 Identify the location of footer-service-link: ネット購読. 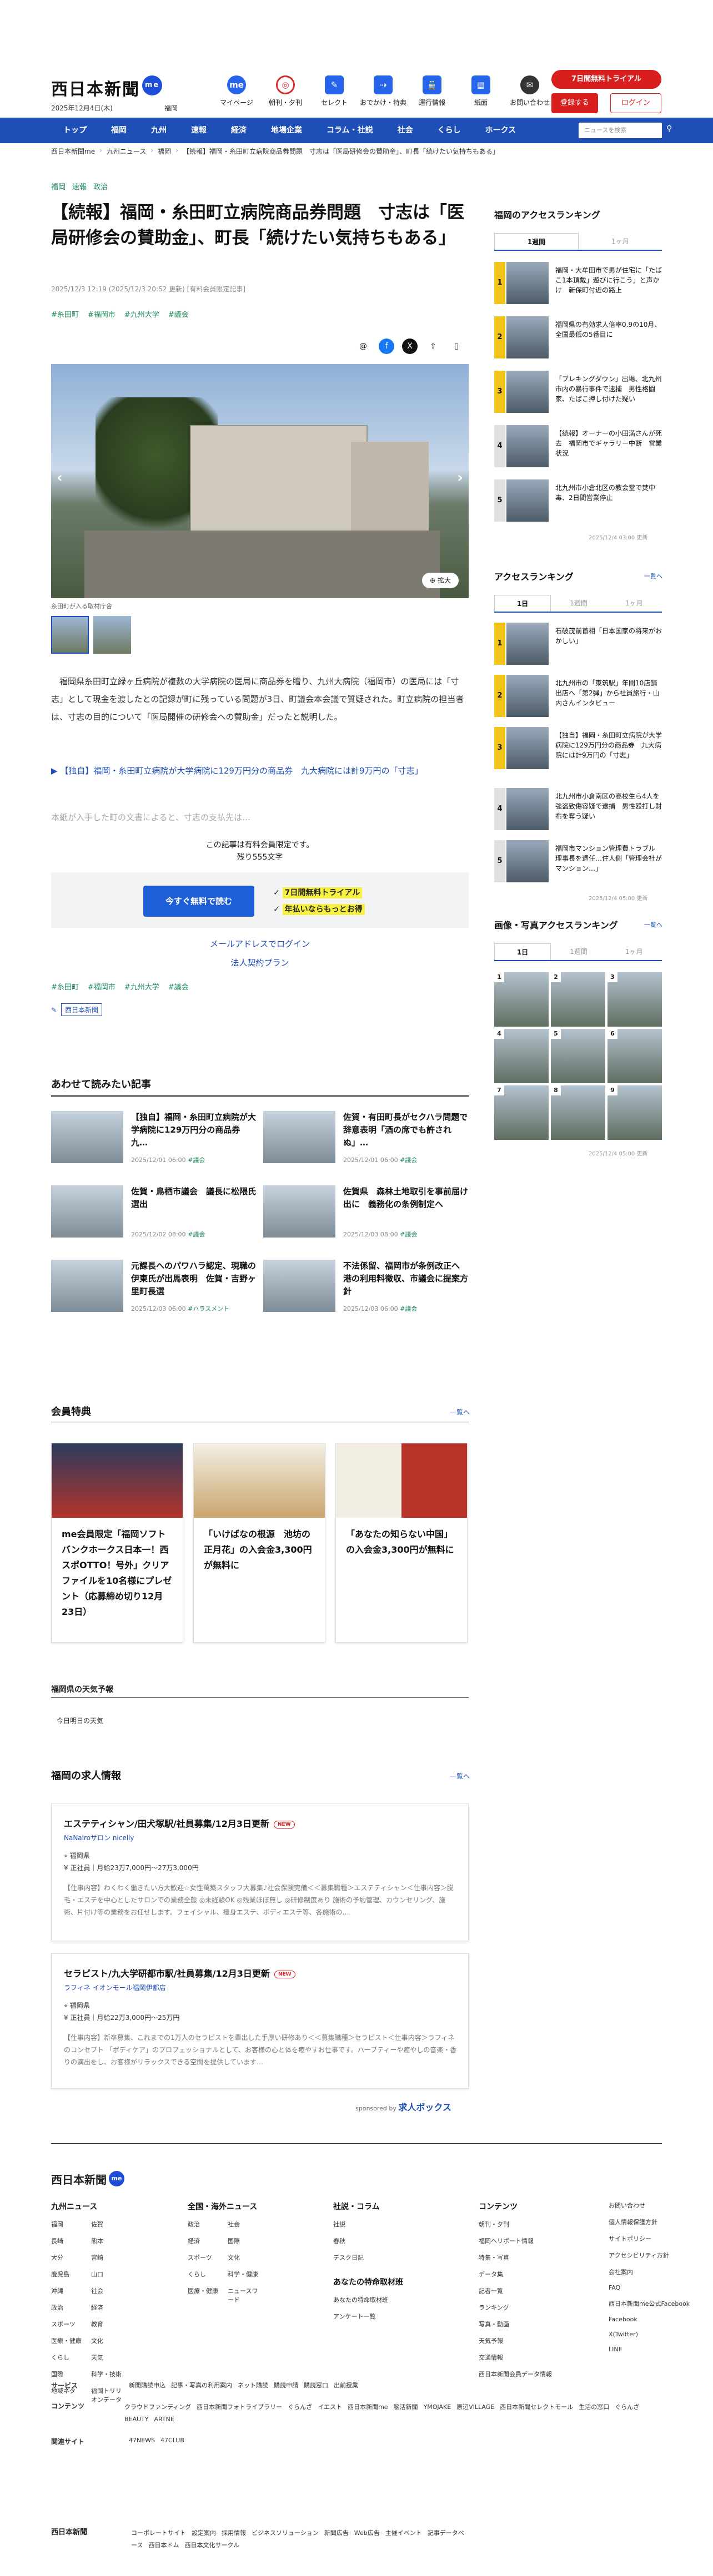
(253, 2385).